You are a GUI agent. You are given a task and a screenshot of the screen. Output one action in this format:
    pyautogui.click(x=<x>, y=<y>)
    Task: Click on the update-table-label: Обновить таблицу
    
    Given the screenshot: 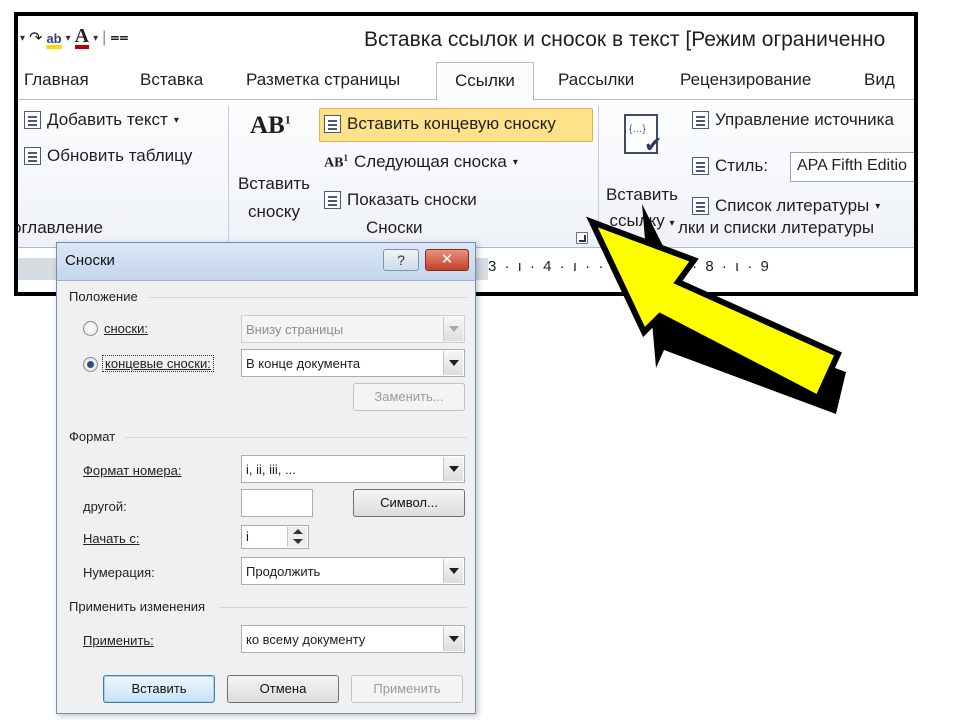 What is the action you would take?
    pyautogui.click(x=120, y=155)
    